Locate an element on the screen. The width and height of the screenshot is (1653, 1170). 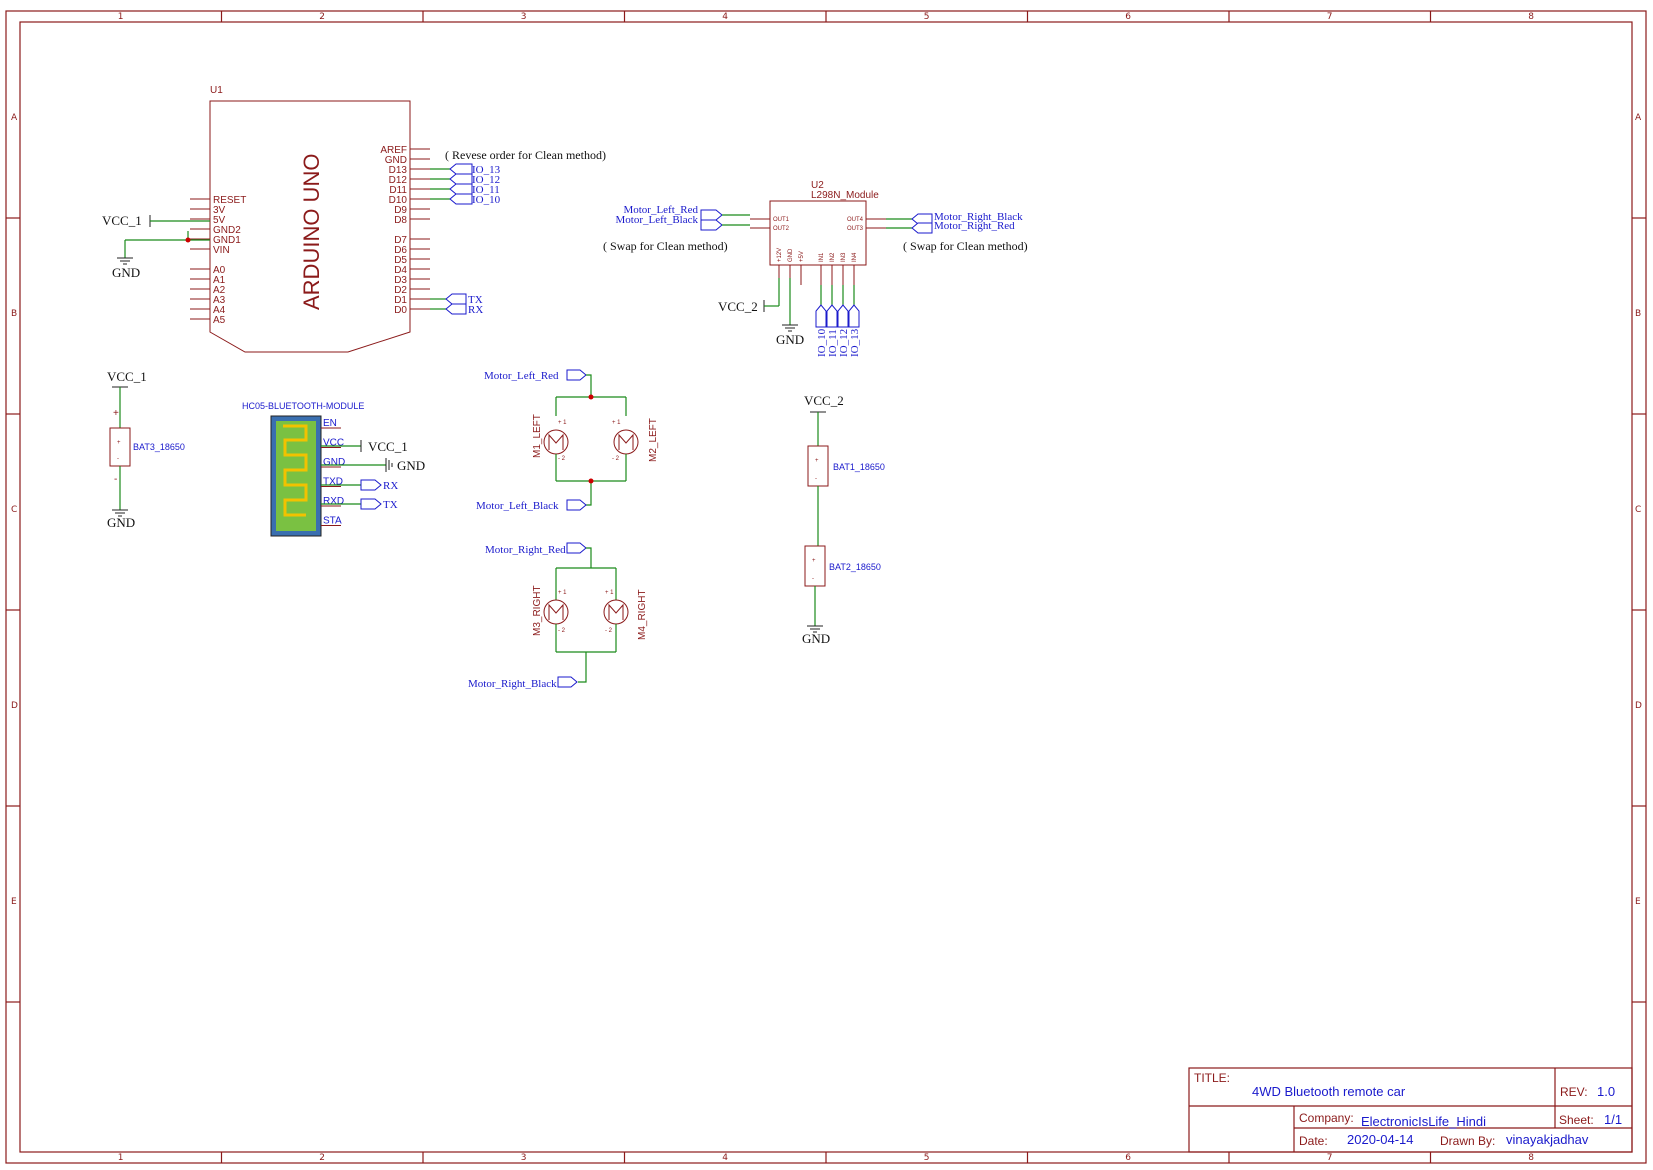
hc05-bluetooth-module: HC05-BLUETOOTH-MODULE EN VCC GND TXD RXD STA is located at coordinates (303, 469).